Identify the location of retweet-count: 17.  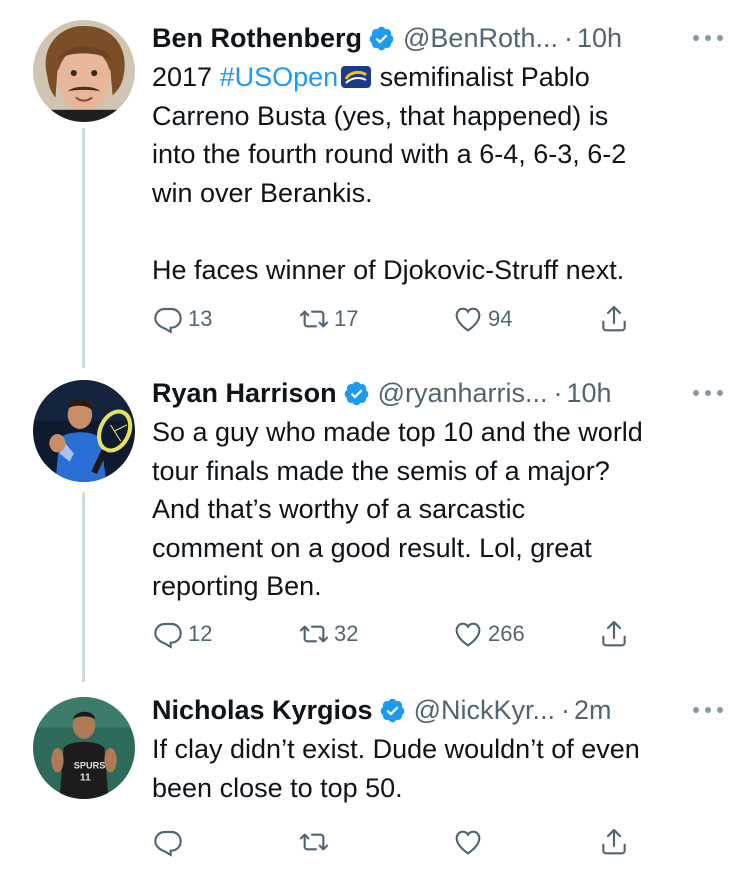
(346, 318).